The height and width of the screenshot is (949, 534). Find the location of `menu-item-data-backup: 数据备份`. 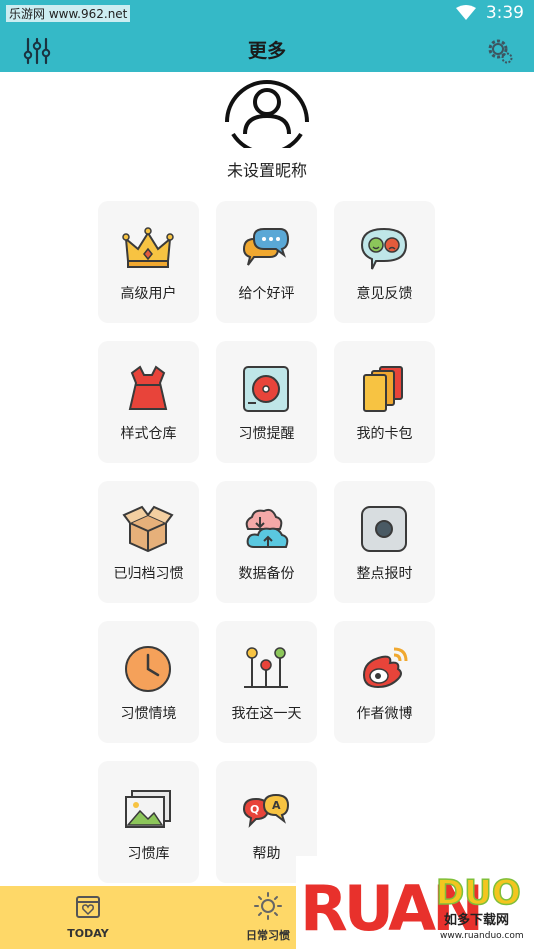

menu-item-data-backup: 数据备份 is located at coordinates (266, 542).